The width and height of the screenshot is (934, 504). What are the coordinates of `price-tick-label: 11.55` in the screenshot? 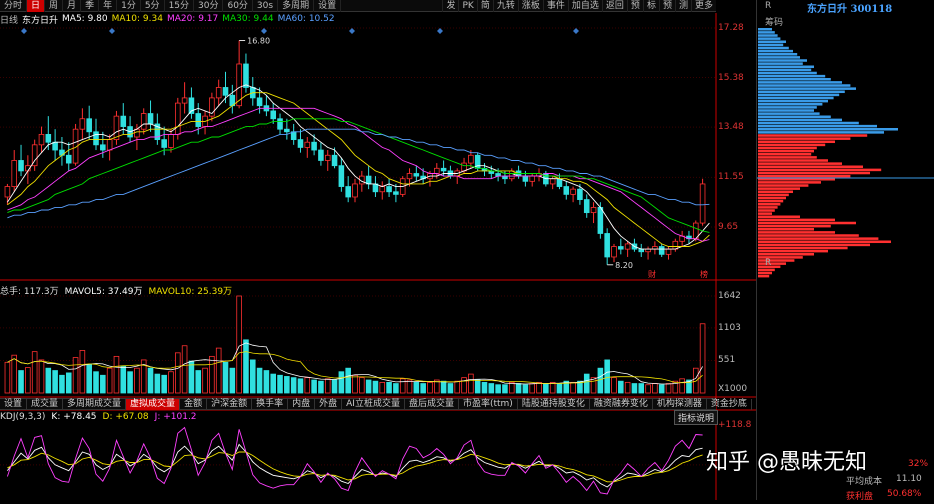 It's located at (731, 177).